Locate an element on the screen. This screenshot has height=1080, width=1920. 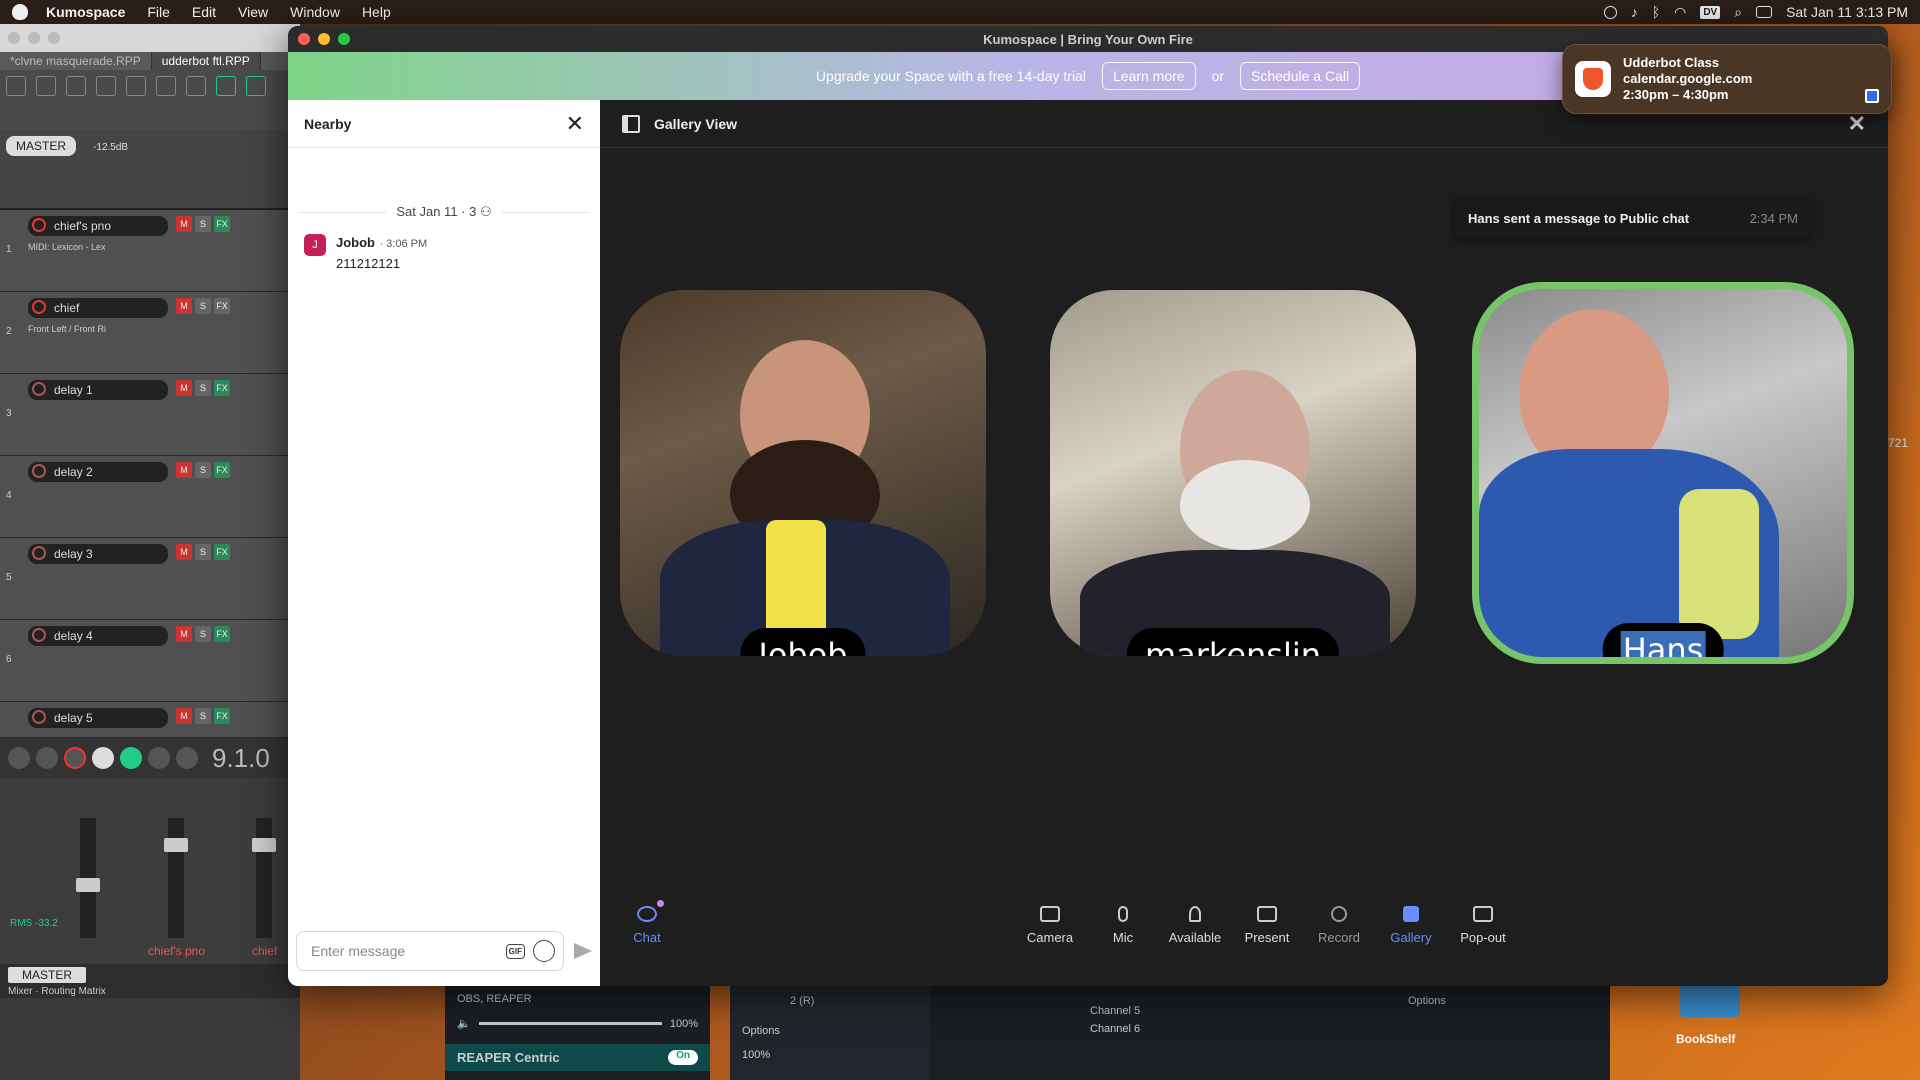
participant-tile: Jobob is located at coordinates (803, 473).